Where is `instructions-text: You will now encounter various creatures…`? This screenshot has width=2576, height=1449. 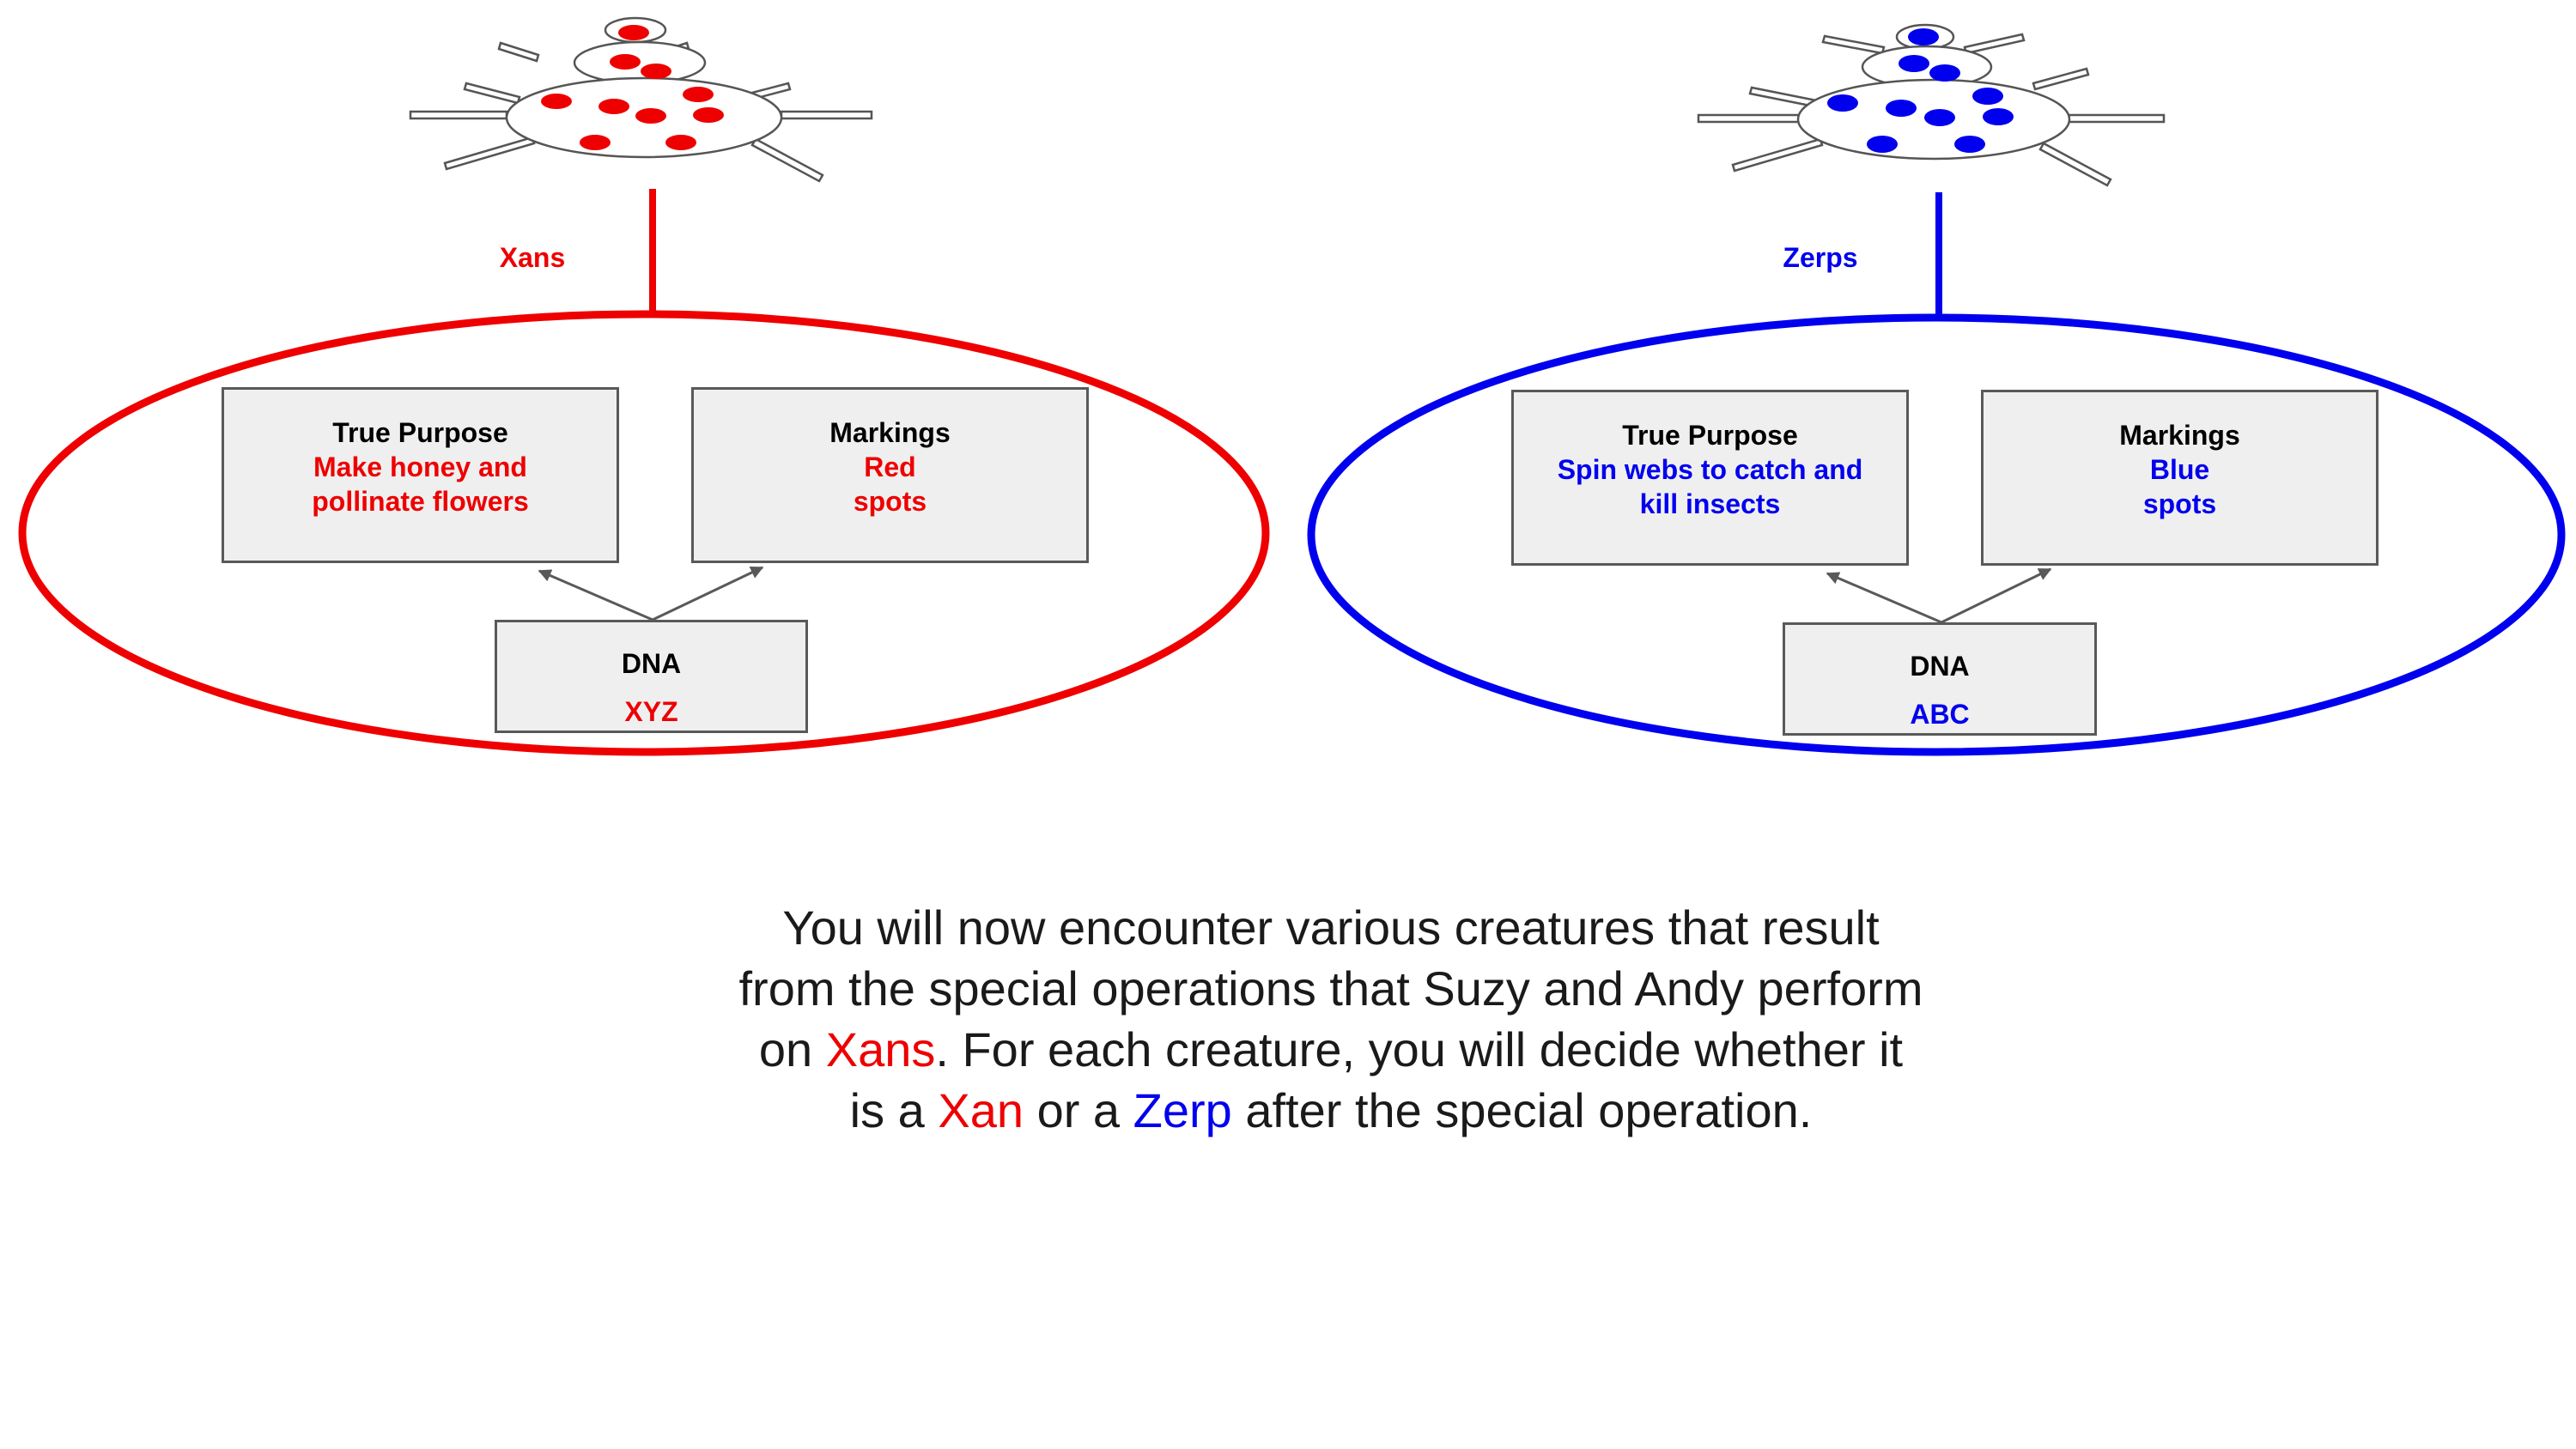
instructions-text: You will now encounter various creatures… is located at coordinates (1330, 1019).